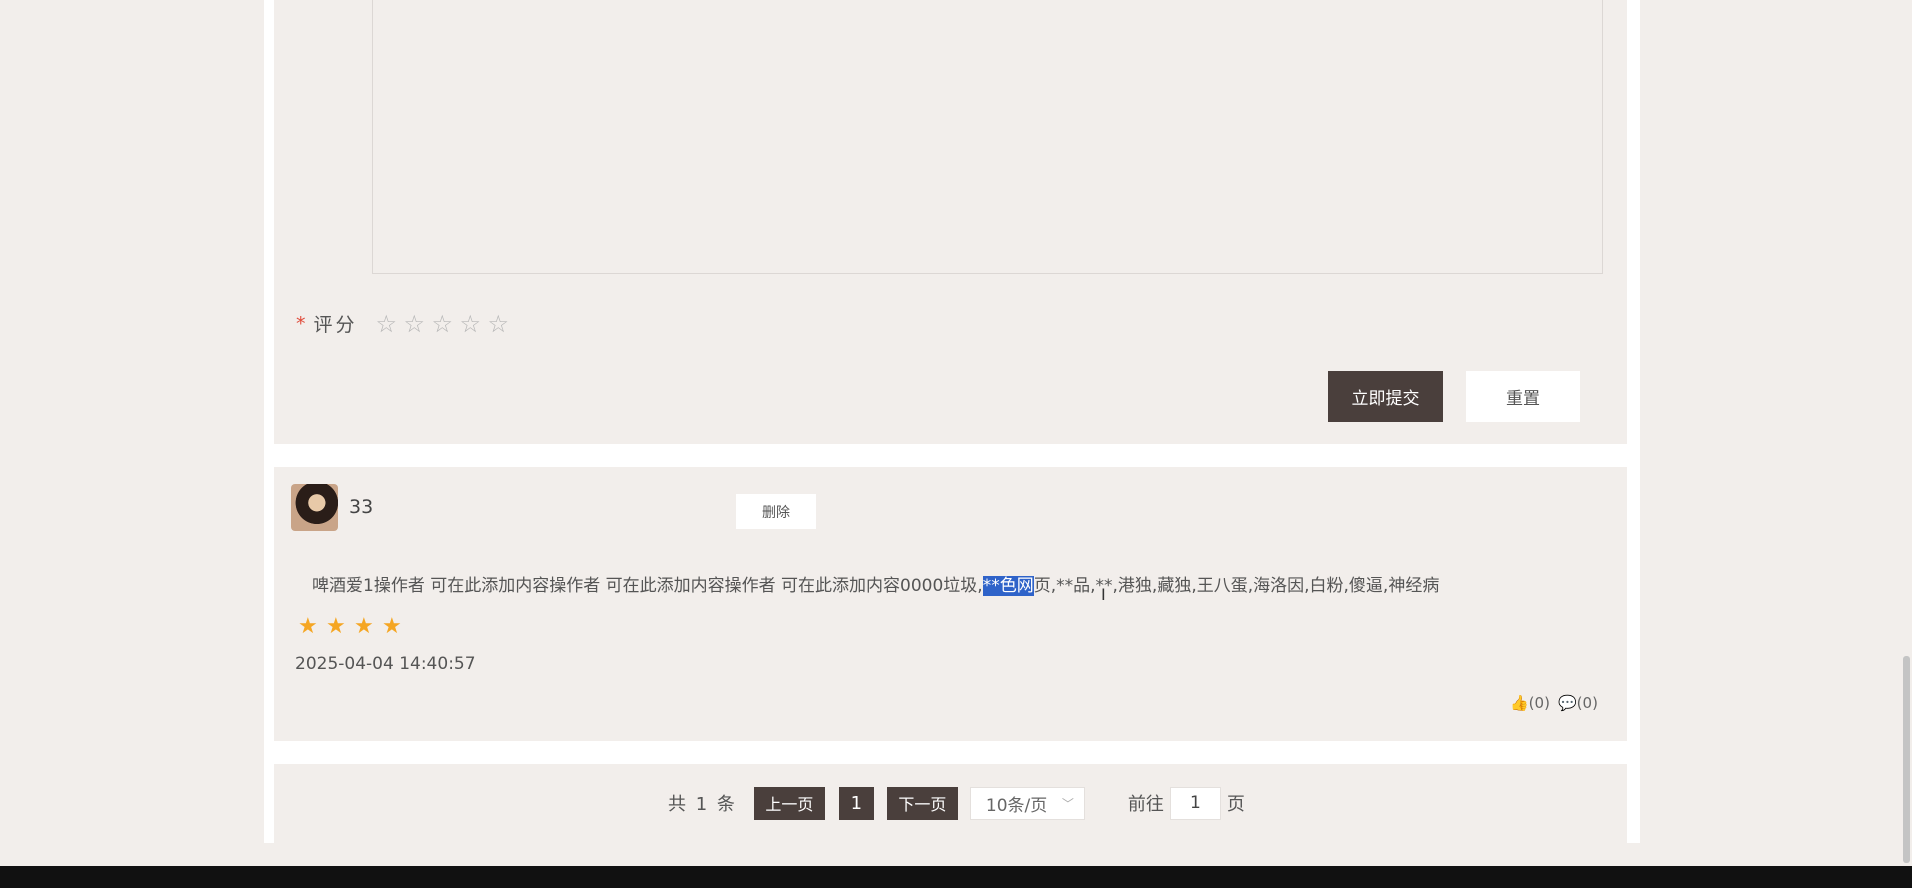 This screenshot has height=888, width=1912. What do you see at coordinates (308, 626) in the screenshot?
I see `comment-star-1-icon: ★` at bounding box center [308, 626].